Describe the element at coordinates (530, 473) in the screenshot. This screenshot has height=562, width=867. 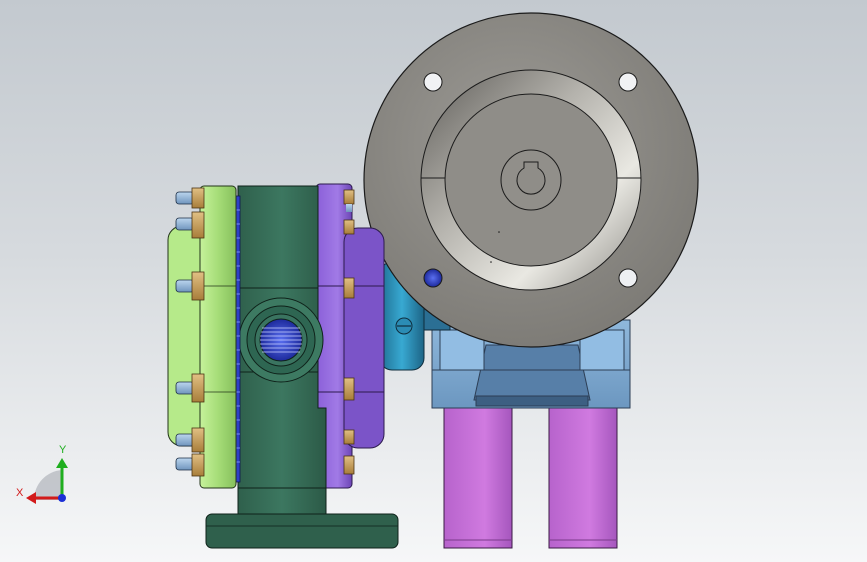
I see `support-feet` at that location.